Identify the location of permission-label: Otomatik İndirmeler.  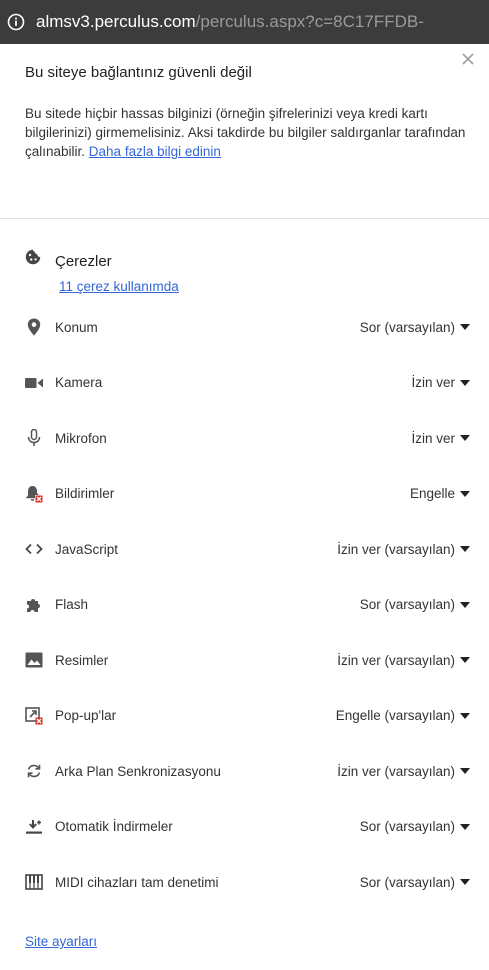
(114, 826).